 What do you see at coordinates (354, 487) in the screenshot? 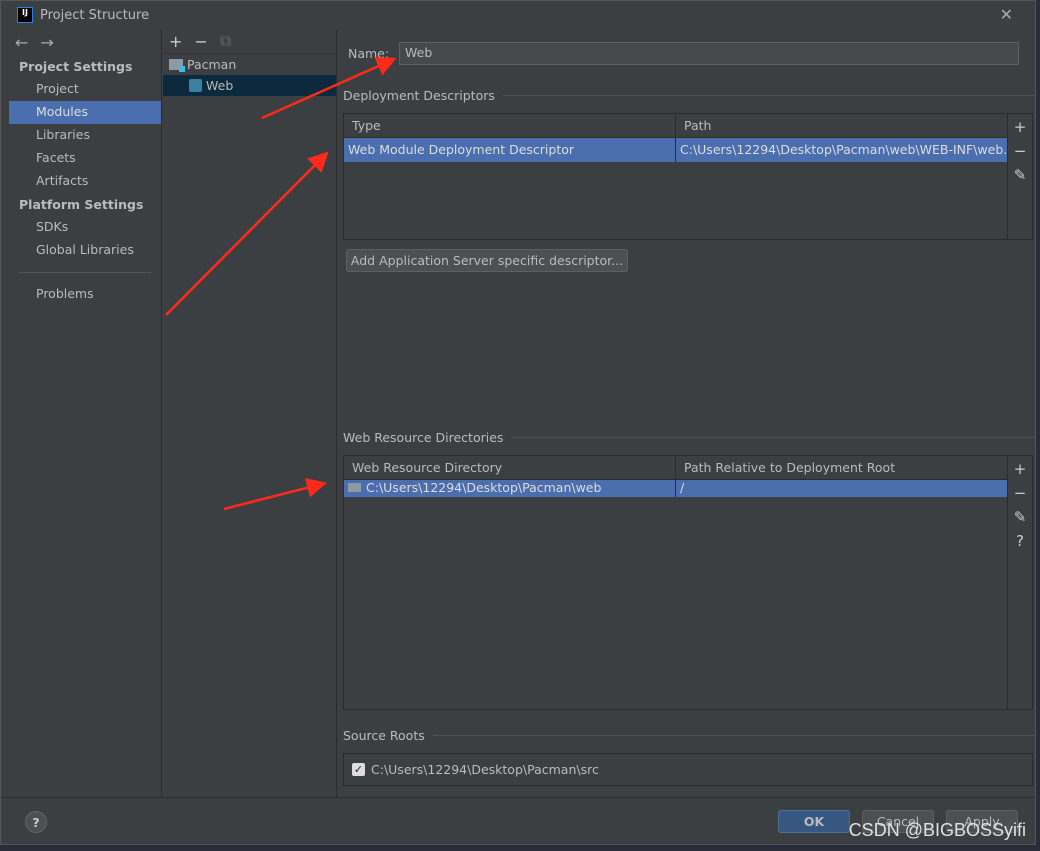
I see `folder-icon` at bounding box center [354, 487].